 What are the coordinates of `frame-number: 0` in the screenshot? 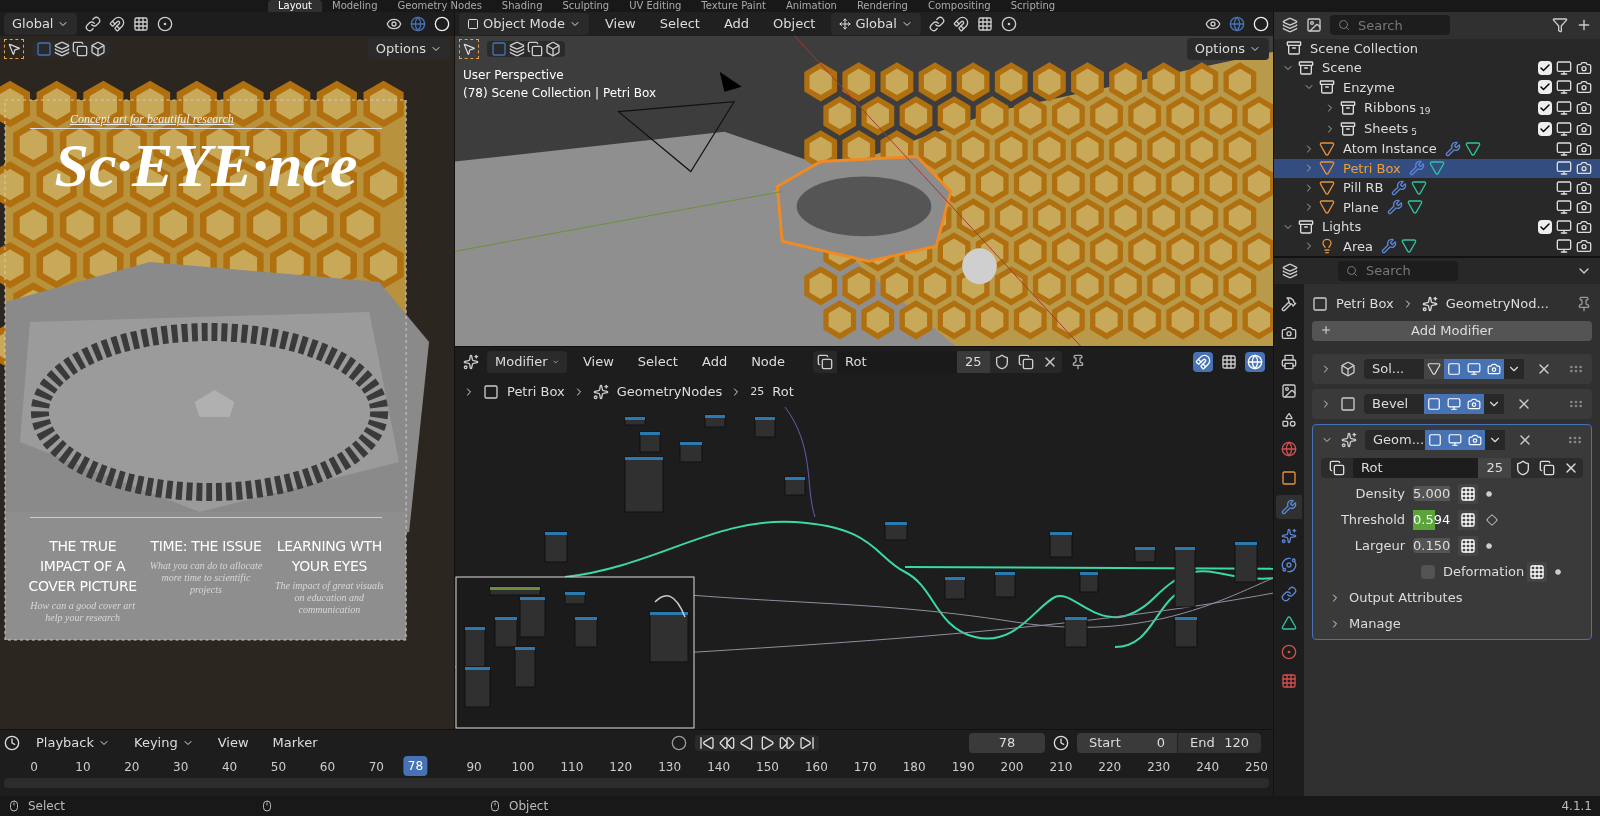 It's located at (34, 767).